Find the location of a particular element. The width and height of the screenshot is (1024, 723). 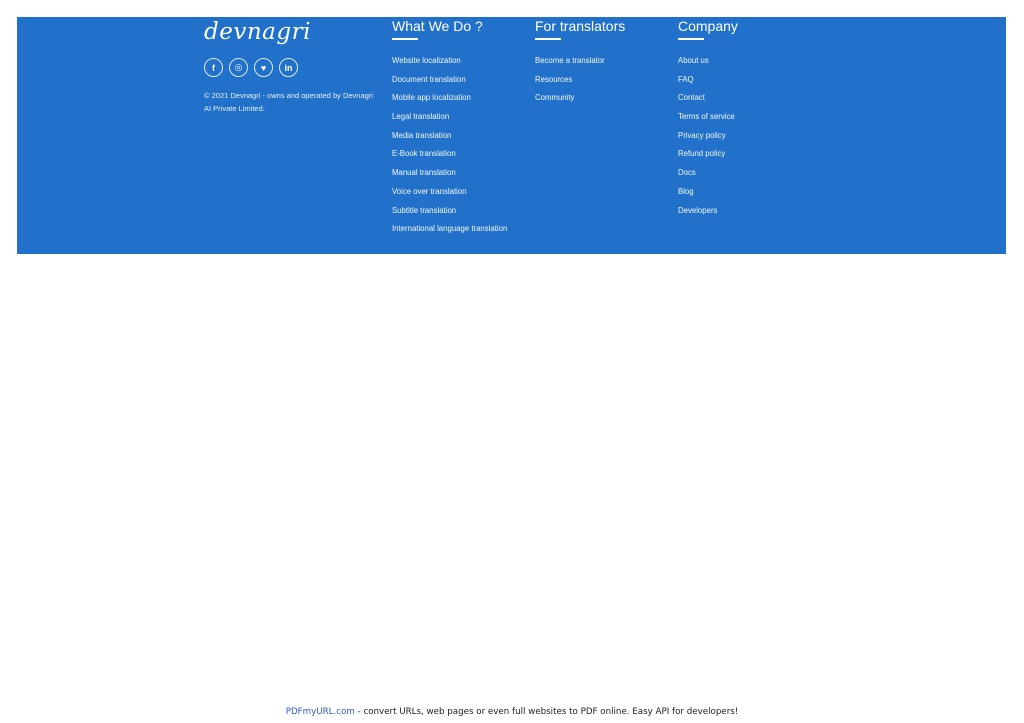

footer-link-community: Community is located at coordinates (570, 101).